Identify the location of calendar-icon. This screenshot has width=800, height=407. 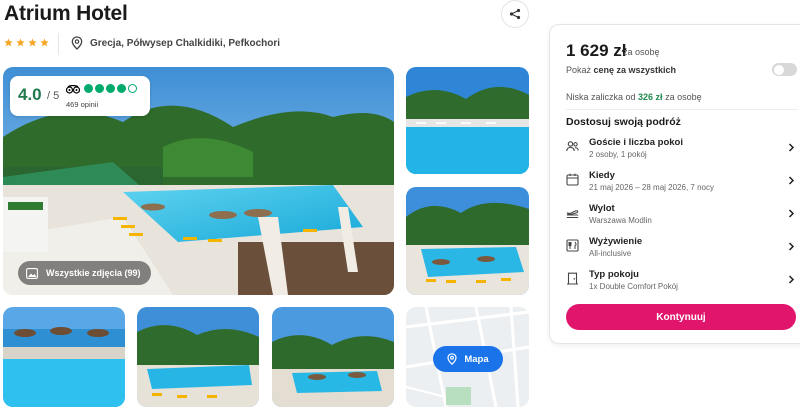
(572, 179).